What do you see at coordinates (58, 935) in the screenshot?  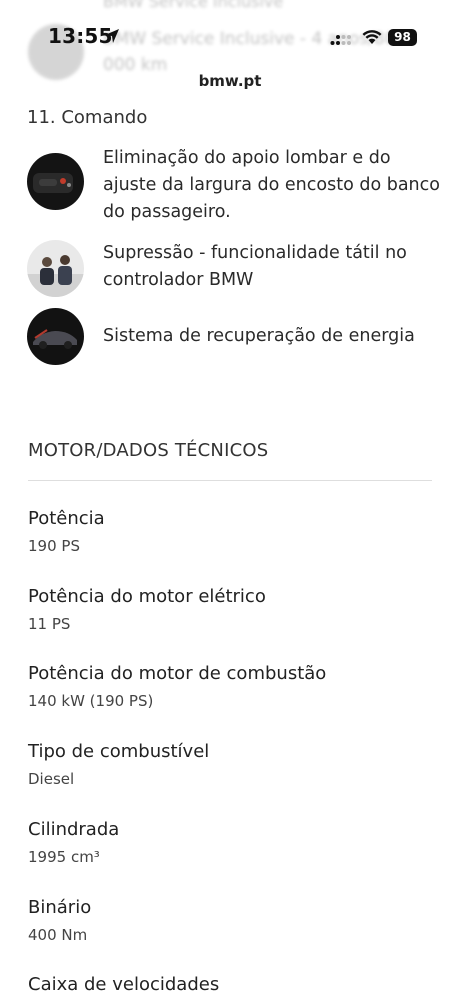 I see `spec-value: 400 Nm` at bounding box center [58, 935].